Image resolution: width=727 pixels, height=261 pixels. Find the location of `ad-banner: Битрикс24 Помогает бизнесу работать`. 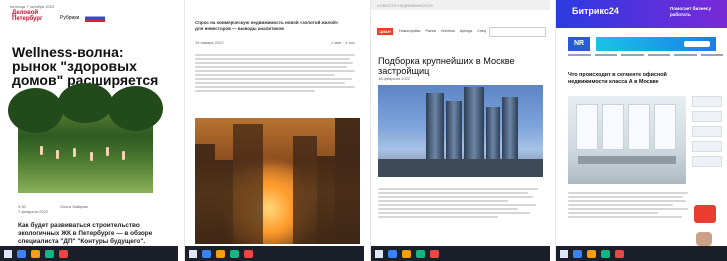

ad-banner: Битрикс24 Помогает бизнесу работать is located at coordinates (641, 14).